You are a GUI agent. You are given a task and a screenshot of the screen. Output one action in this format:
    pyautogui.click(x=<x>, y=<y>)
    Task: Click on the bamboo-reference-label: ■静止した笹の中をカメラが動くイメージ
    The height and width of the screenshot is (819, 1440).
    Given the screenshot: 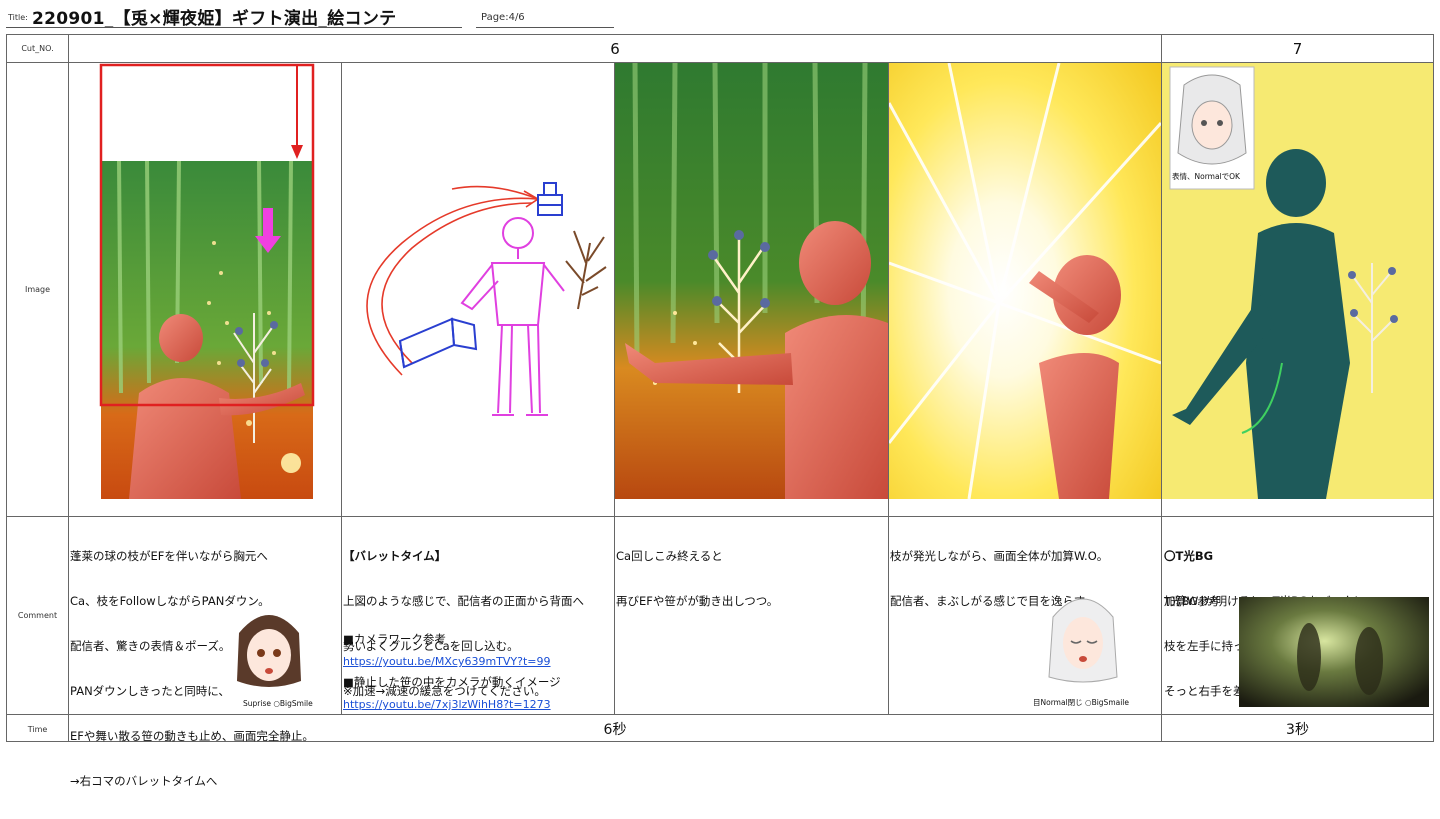 What is the action you would take?
    pyautogui.click(x=452, y=682)
    